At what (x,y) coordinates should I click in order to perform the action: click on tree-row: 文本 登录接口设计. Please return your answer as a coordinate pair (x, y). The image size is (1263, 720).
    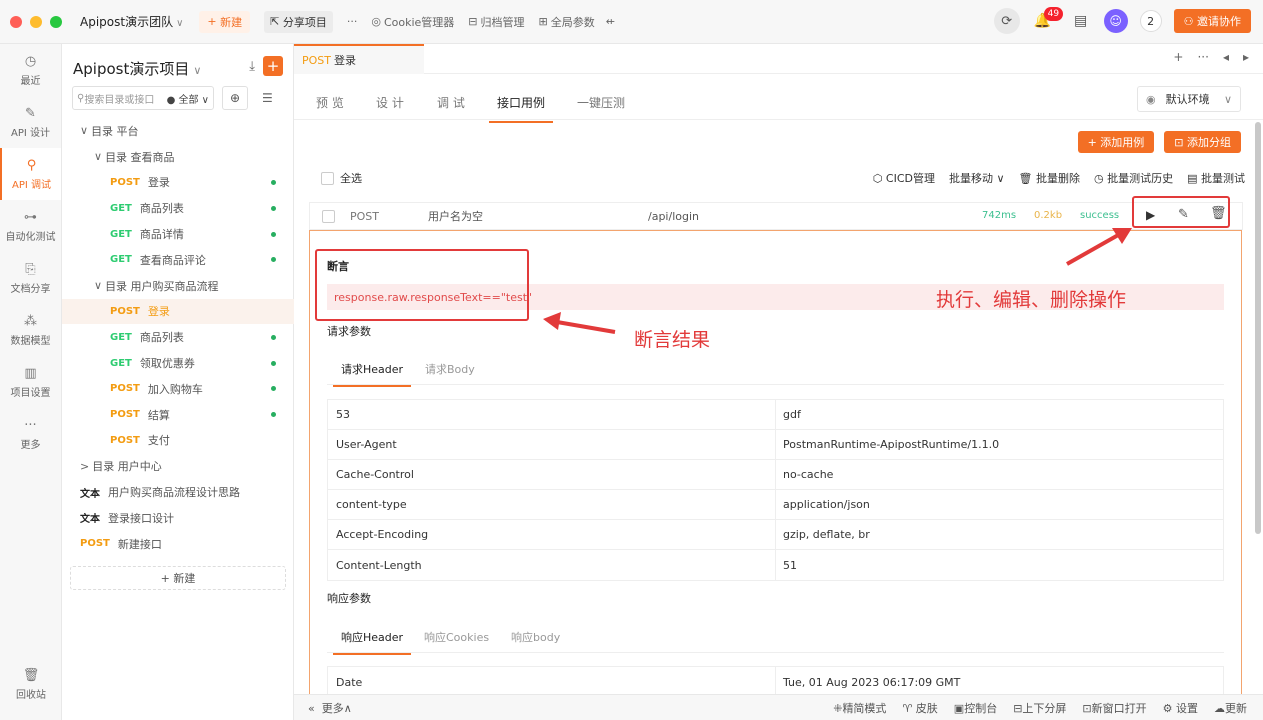
    Looking at the image, I should click on (178, 518).